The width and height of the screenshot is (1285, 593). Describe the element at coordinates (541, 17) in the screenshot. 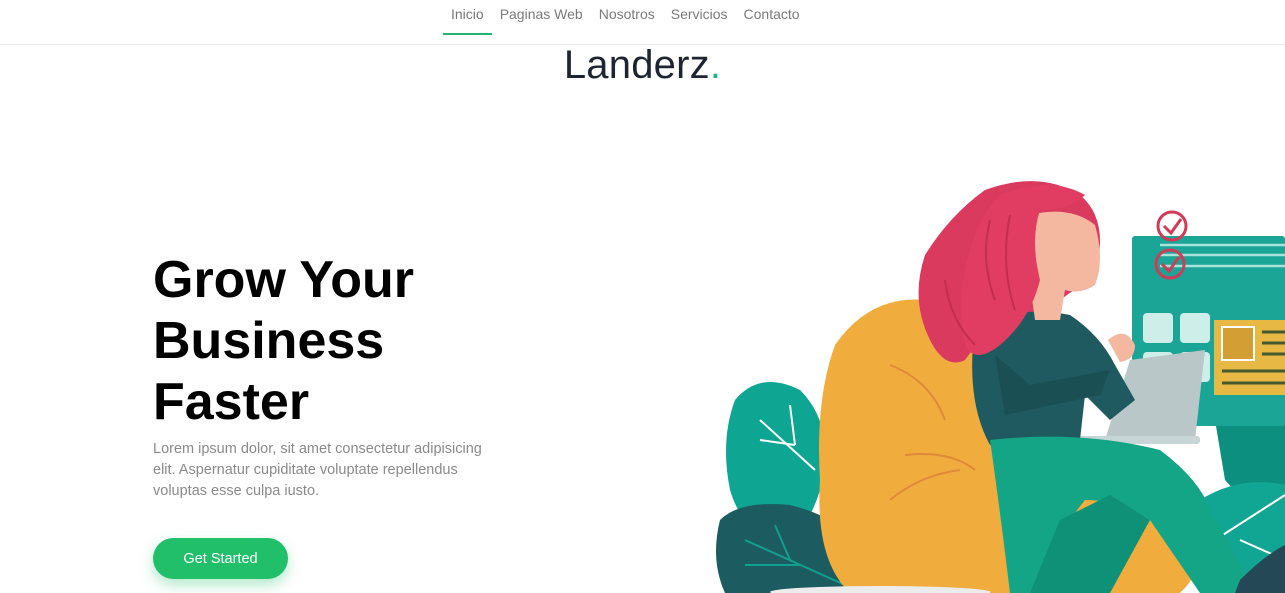

I see `nav-item-paginas-web: Paginas Web` at that location.